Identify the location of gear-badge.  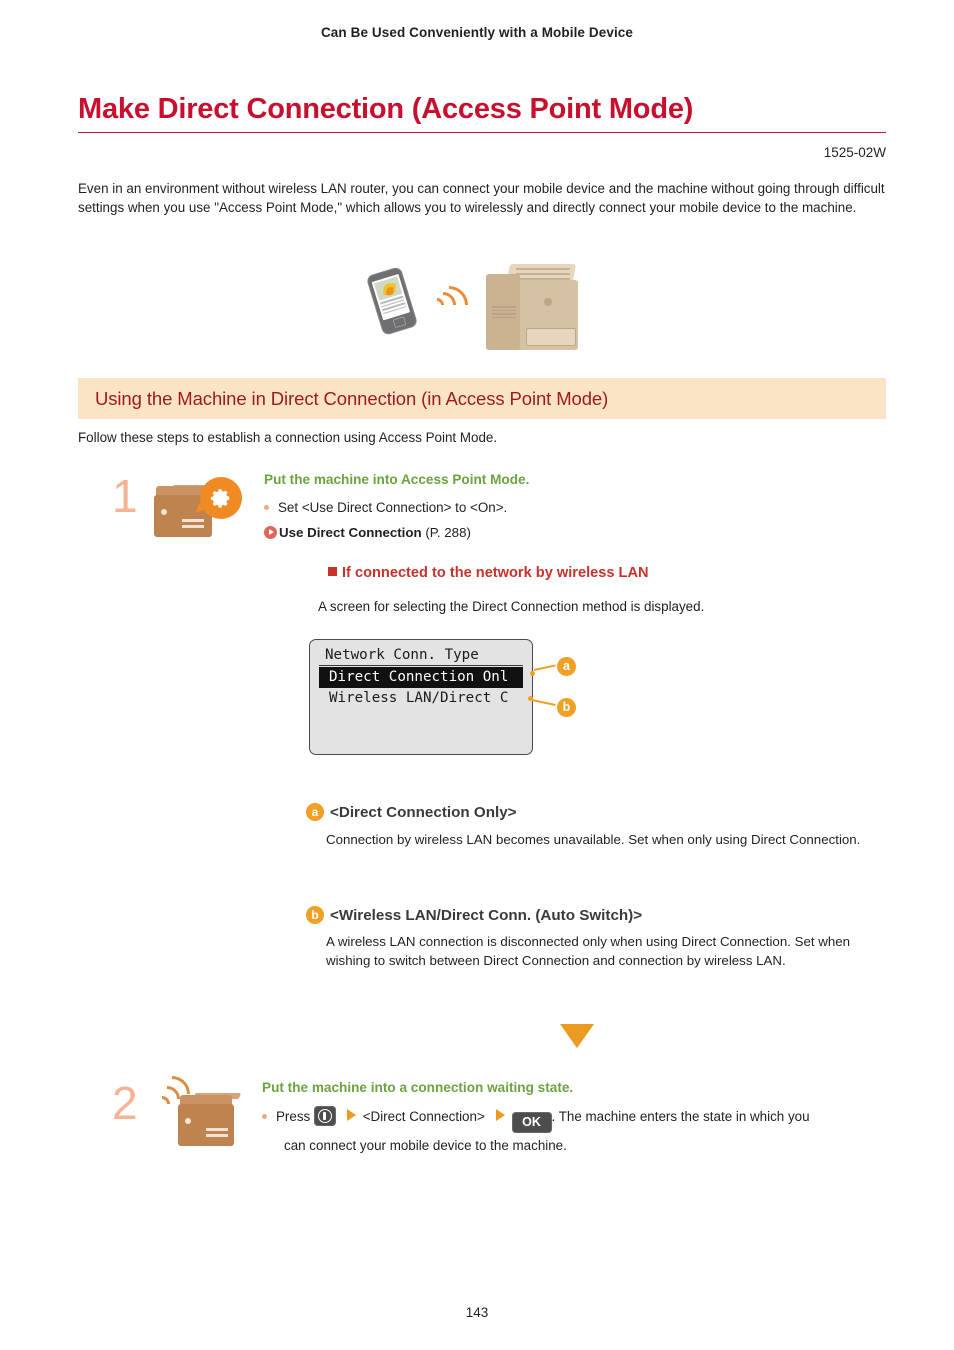
(221, 498).